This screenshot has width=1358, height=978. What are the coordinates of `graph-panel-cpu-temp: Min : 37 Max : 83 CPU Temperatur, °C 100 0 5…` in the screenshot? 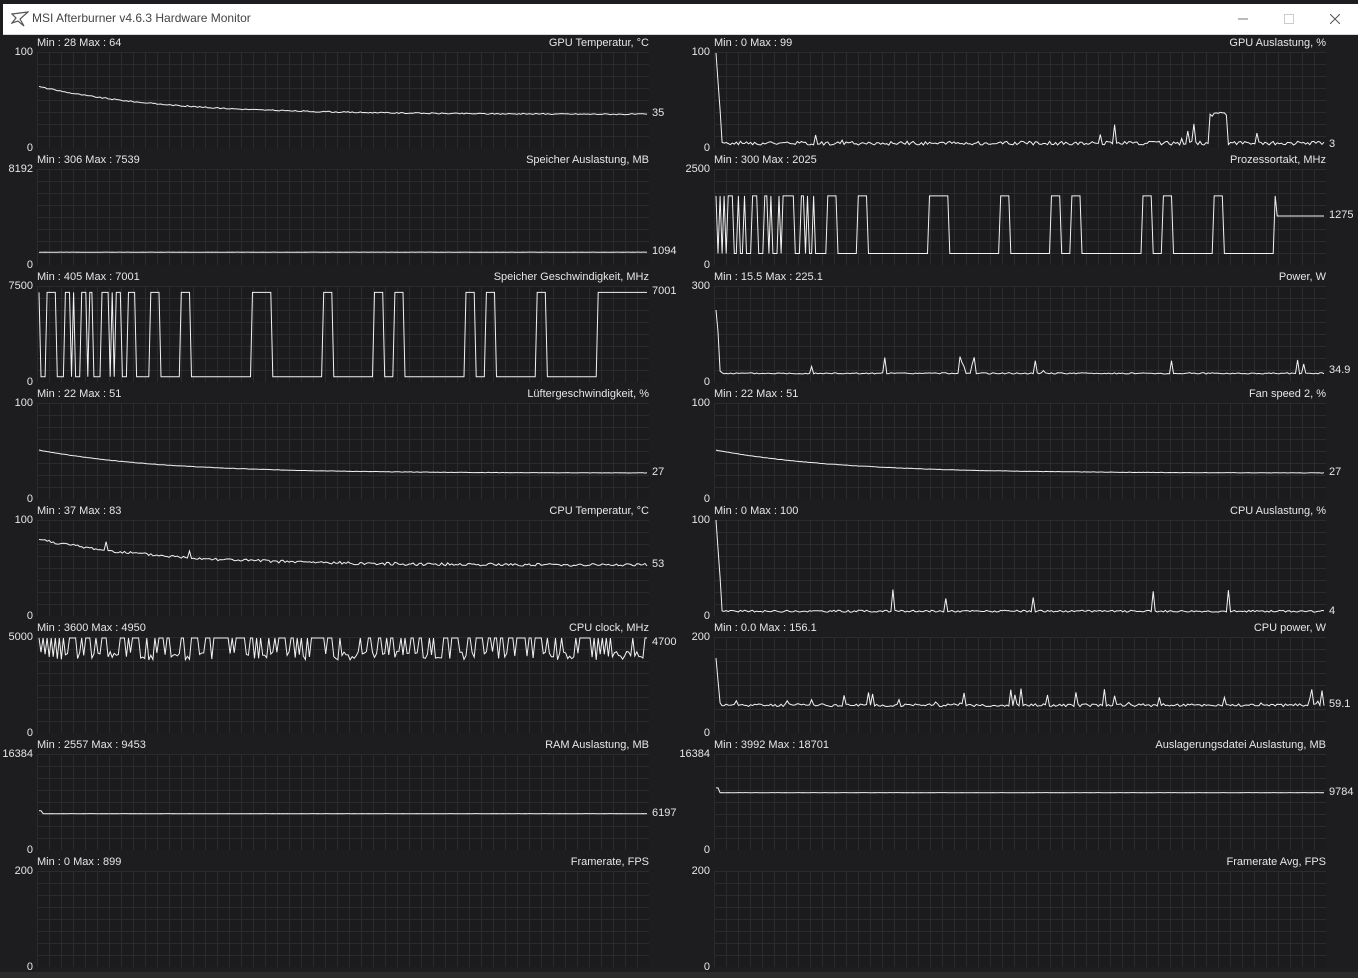 It's located at (340, 563).